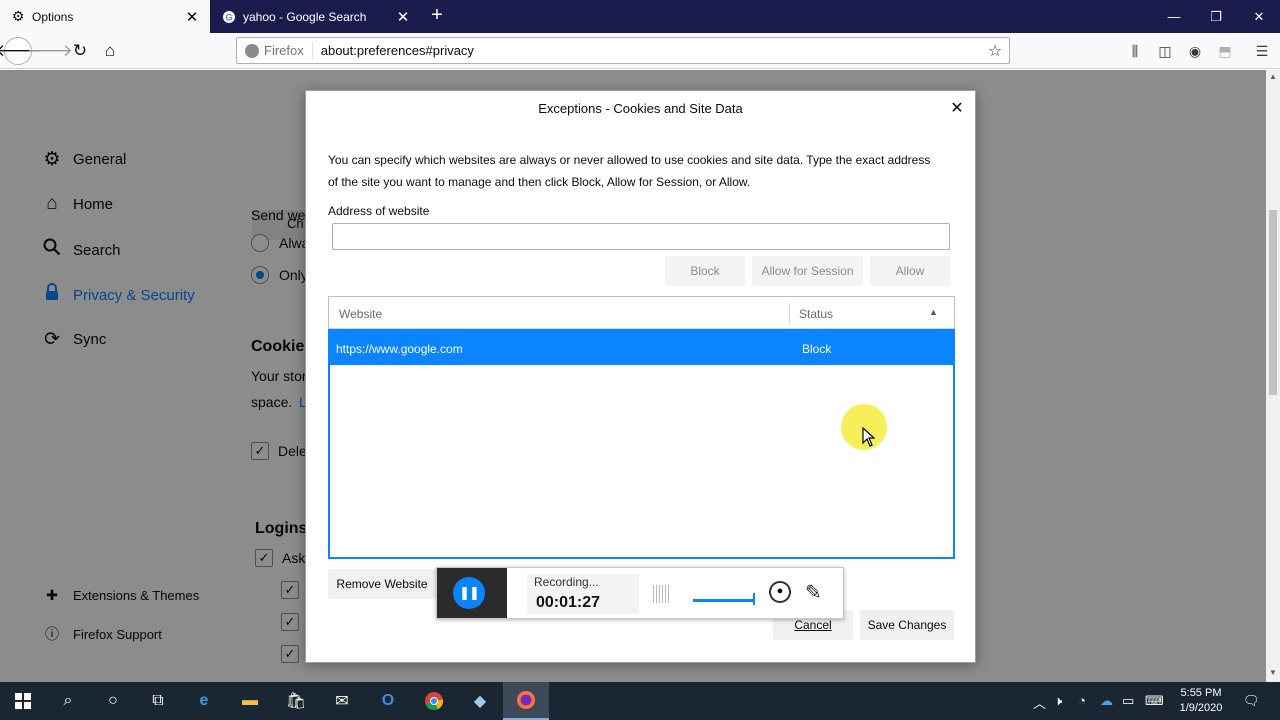  Describe the element at coordinates (568, 602) in the screenshot. I see `recording-timer: 00:01:27` at that location.